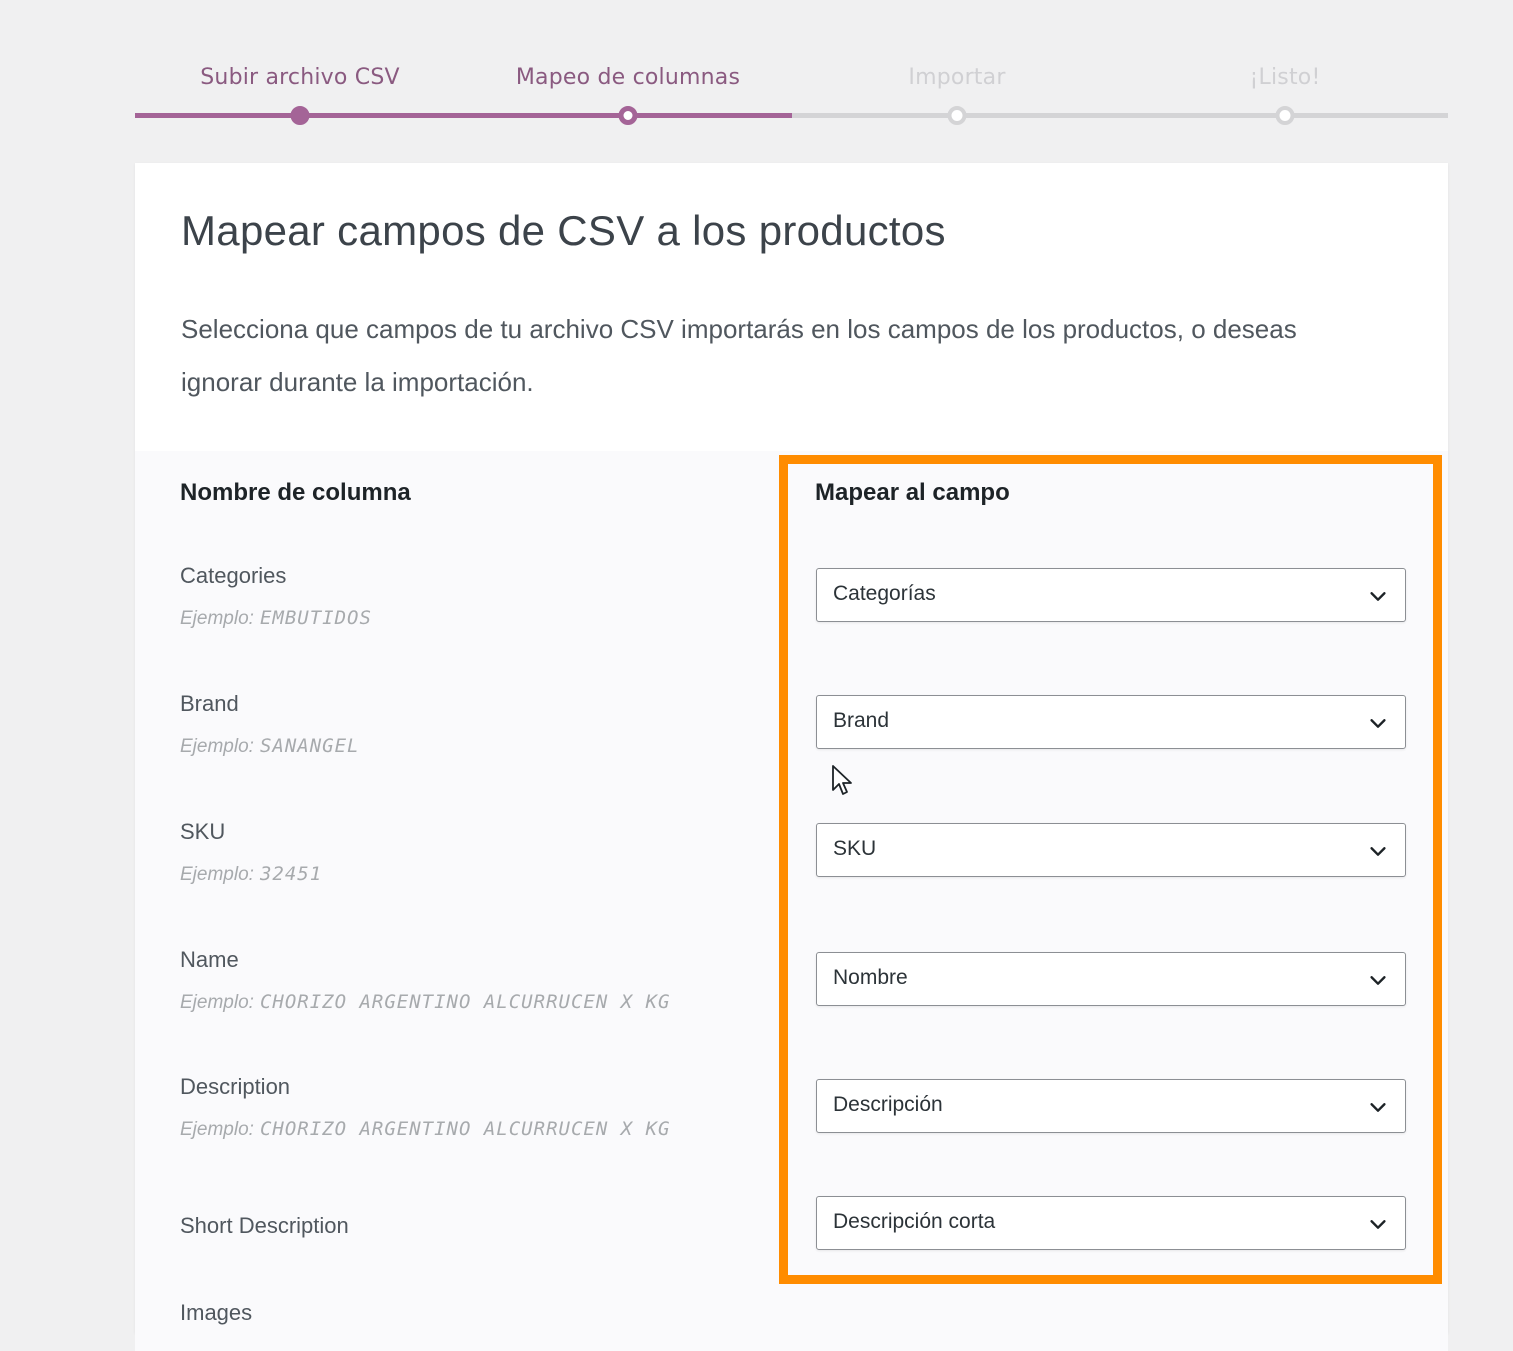  I want to click on column-name-header: Nombre de columna, so click(295, 492).